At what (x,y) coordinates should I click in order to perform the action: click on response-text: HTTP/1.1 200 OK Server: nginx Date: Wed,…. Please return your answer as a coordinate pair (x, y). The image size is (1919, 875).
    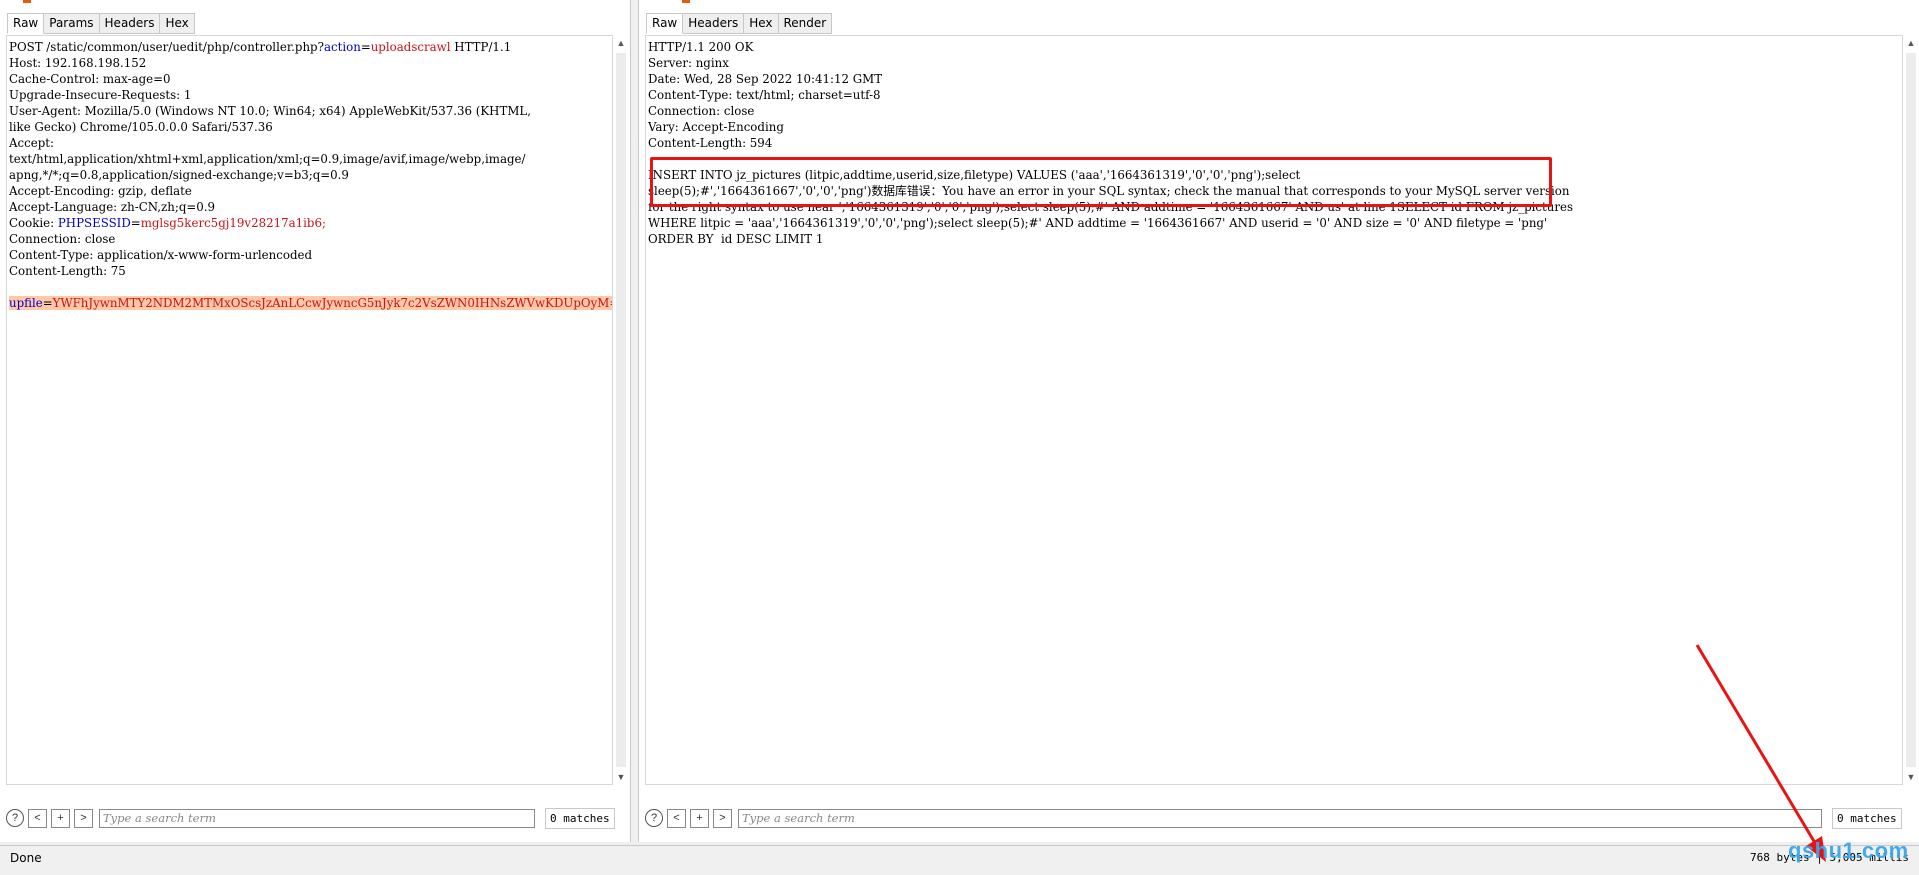
    Looking at the image, I should click on (1111, 143).